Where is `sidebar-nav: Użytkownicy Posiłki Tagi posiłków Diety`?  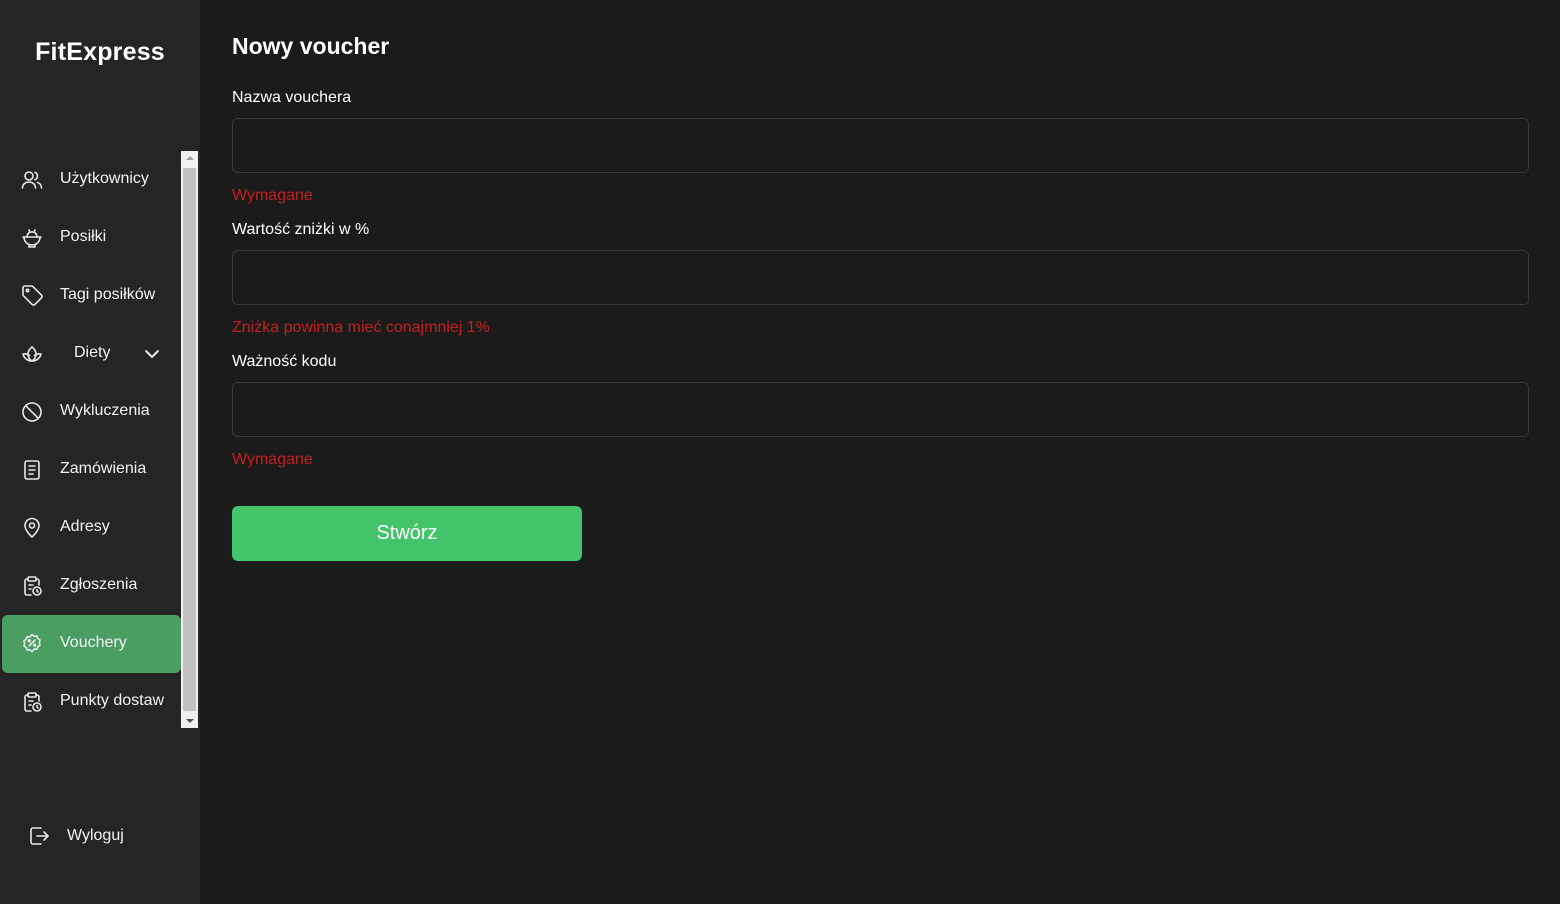
sidebar-nav: Użytkownicy Posiłki Tagi posiłków Diety is located at coordinates (91, 439).